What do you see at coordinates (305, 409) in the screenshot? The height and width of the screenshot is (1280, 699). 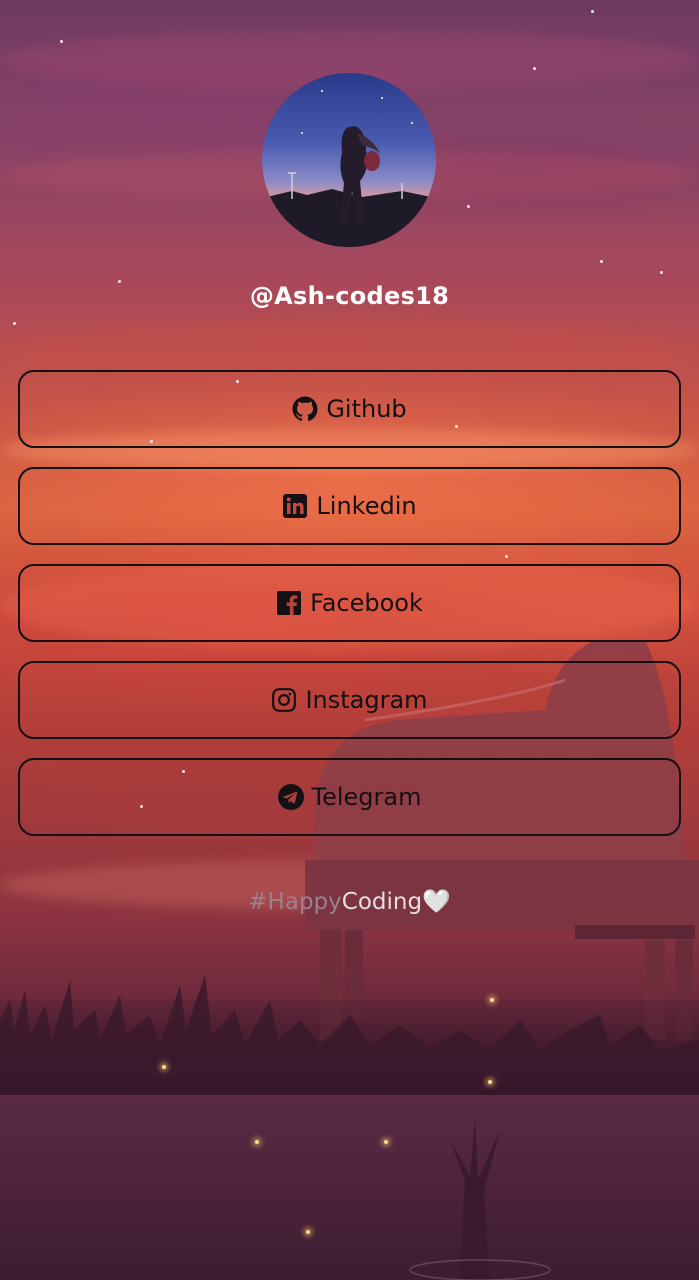 I see `github-icon` at bounding box center [305, 409].